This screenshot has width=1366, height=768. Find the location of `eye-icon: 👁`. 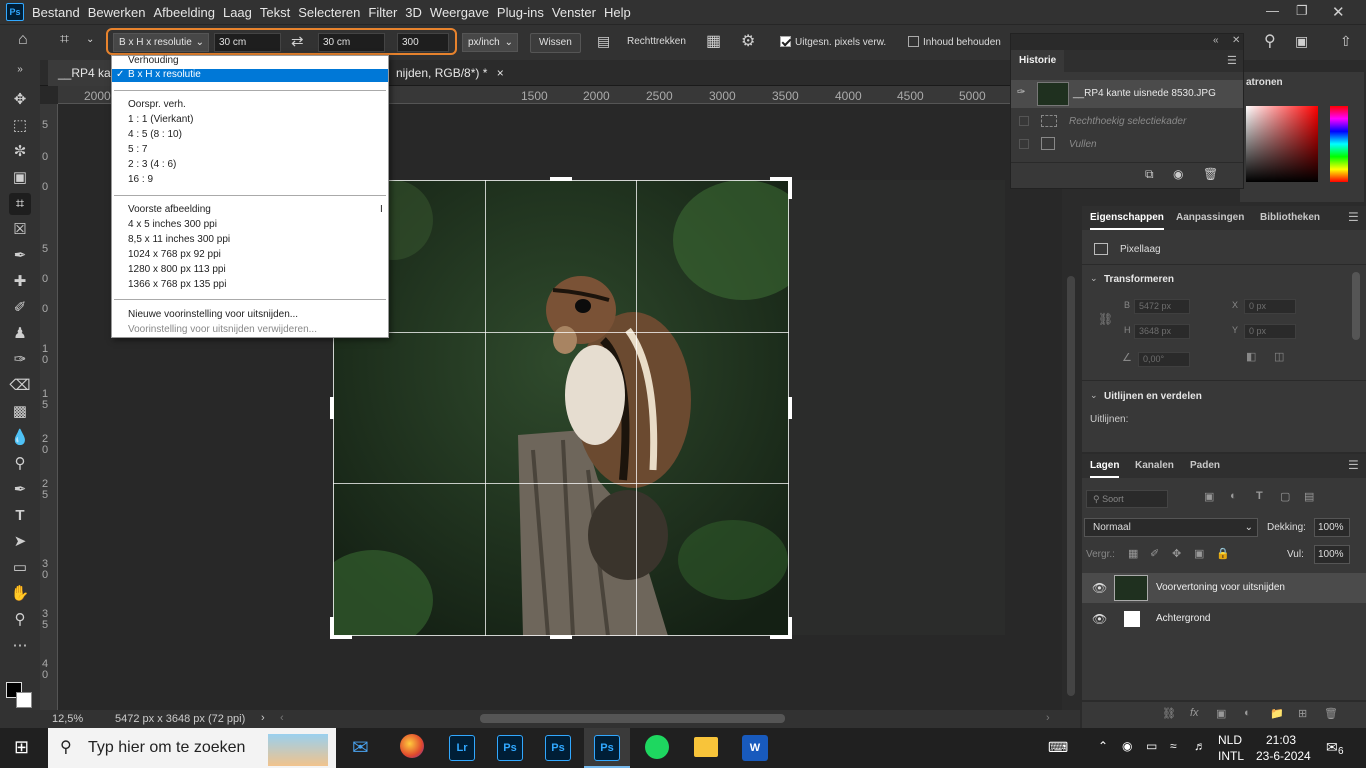

eye-icon: 👁 is located at coordinates (1099, 588).